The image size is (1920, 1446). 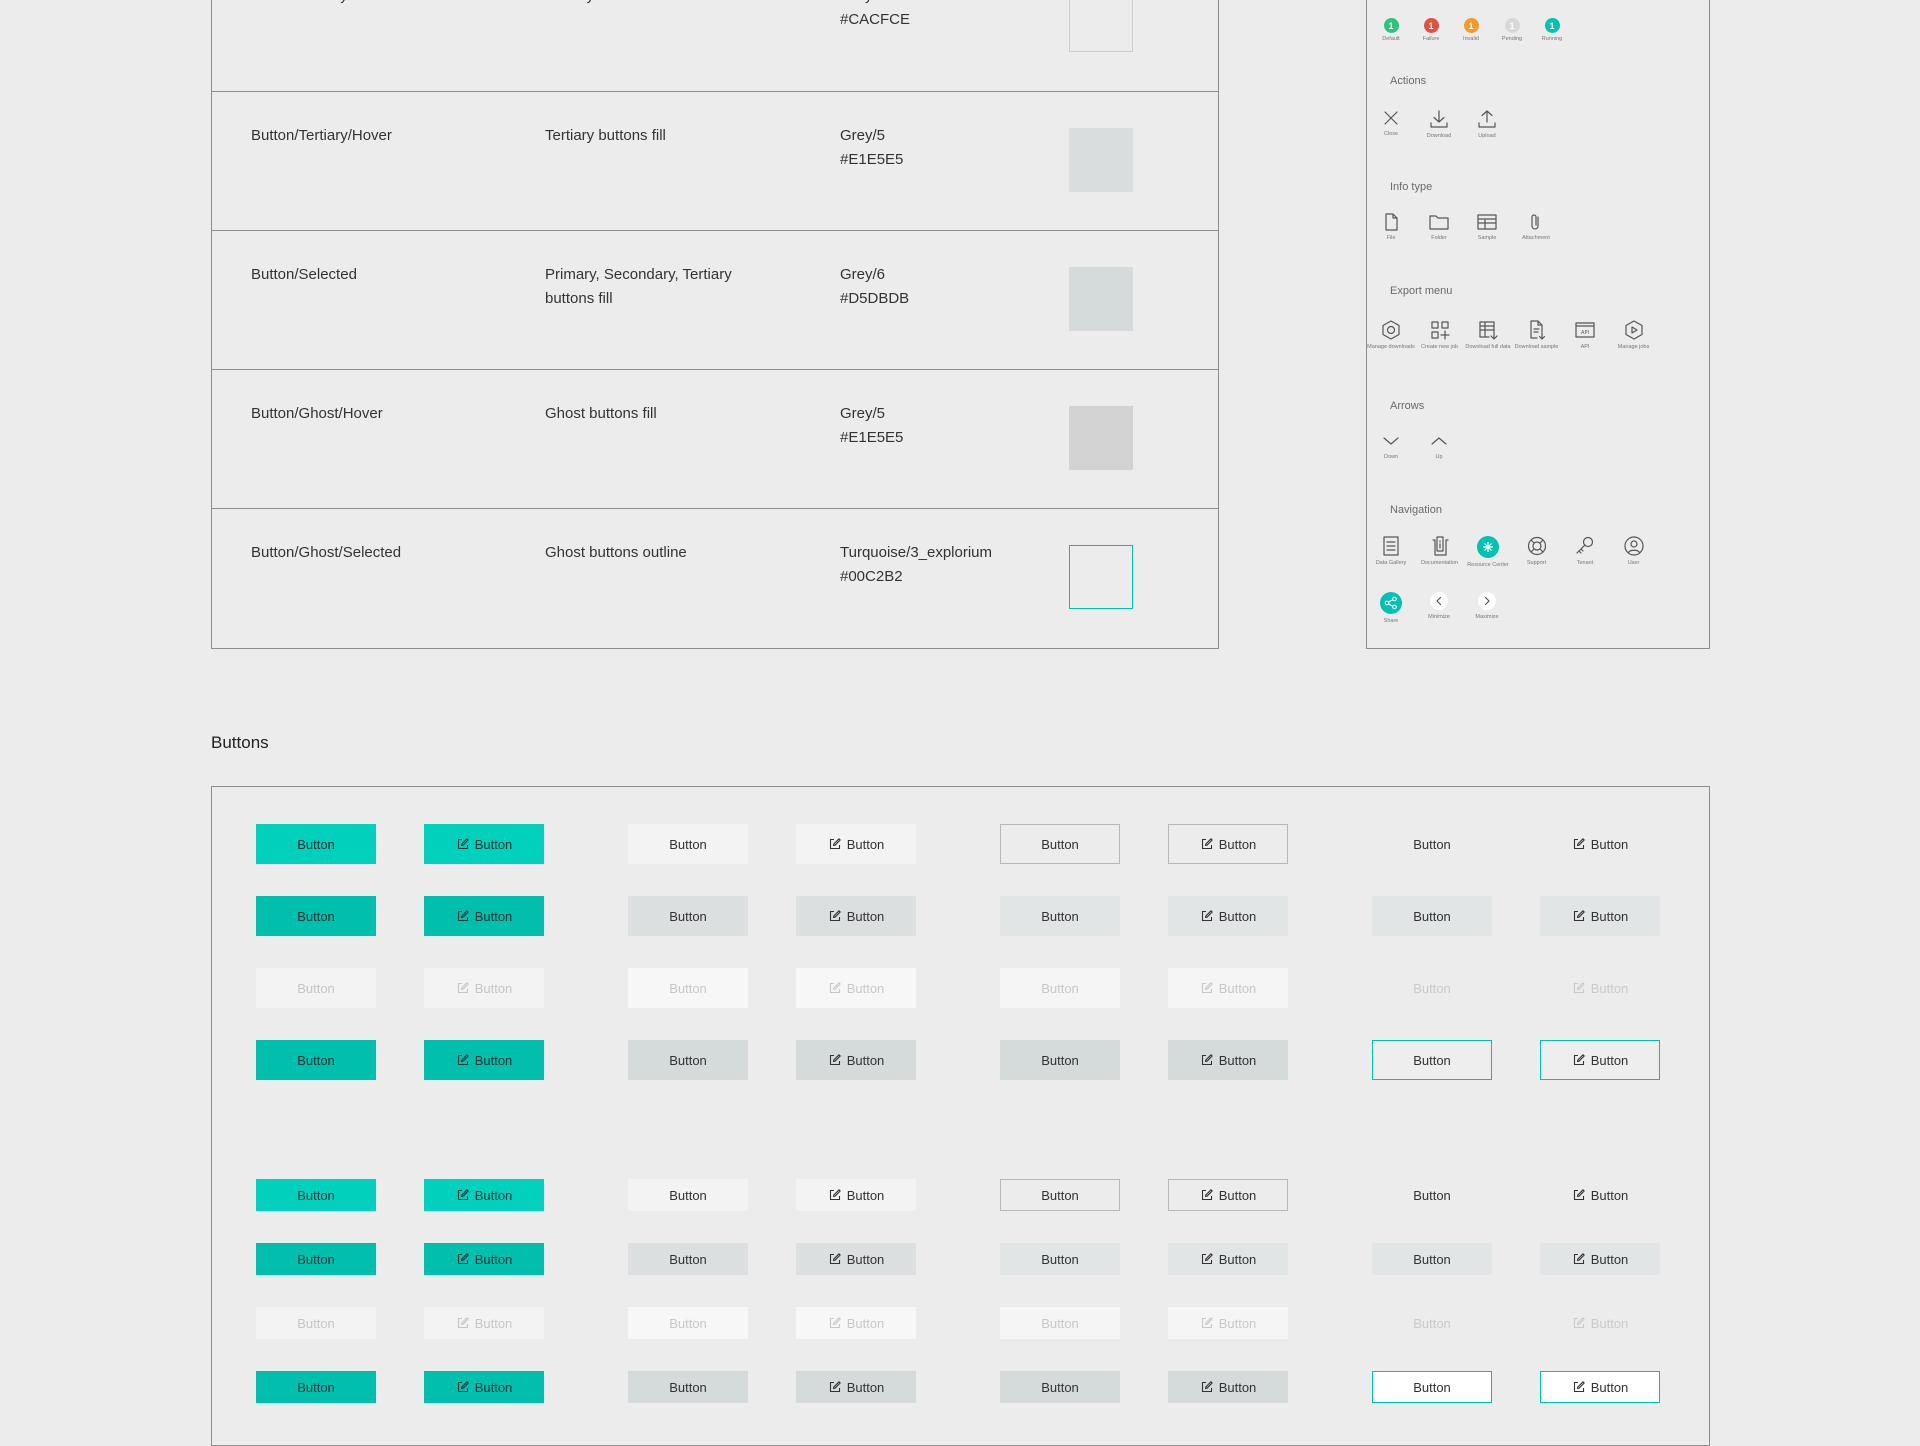 I want to click on tertiary-selected-button-large: Button, so click(x=1060, y=1060).